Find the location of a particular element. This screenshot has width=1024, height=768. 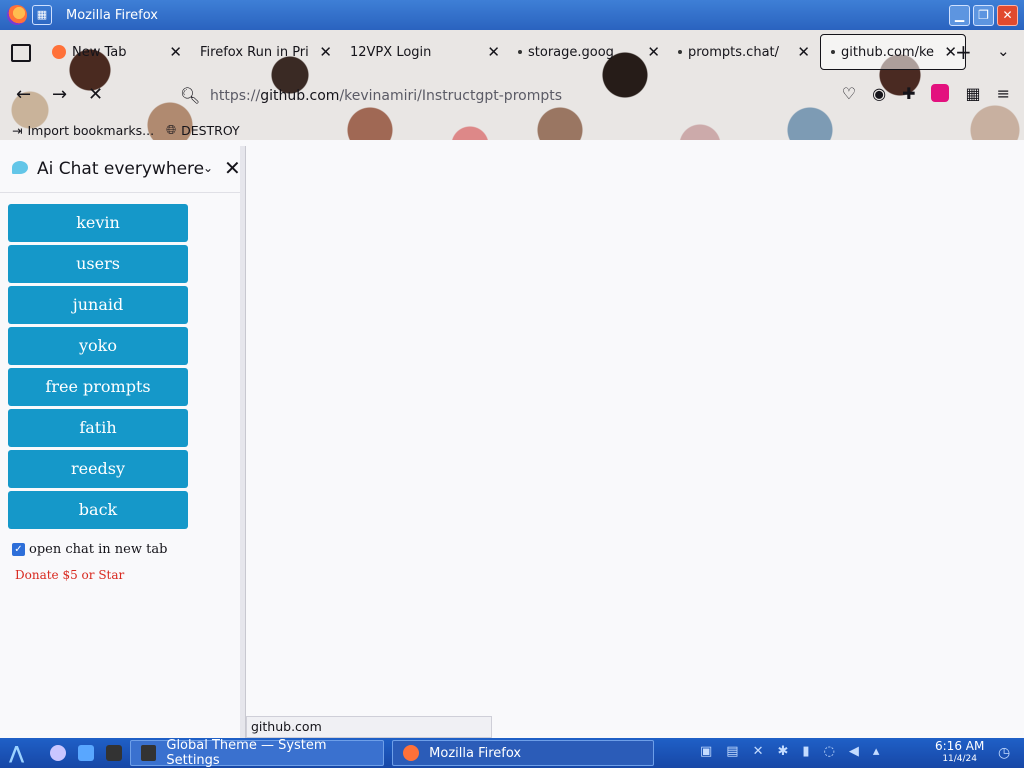

toolbar-icons: ♡ ◉ ✚ ▦ ≡ is located at coordinates (926, 93).